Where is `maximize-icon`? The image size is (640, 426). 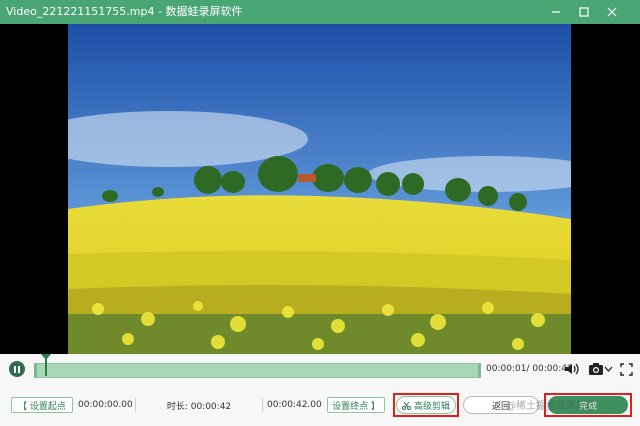
maximize-icon is located at coordinates (584, 12).